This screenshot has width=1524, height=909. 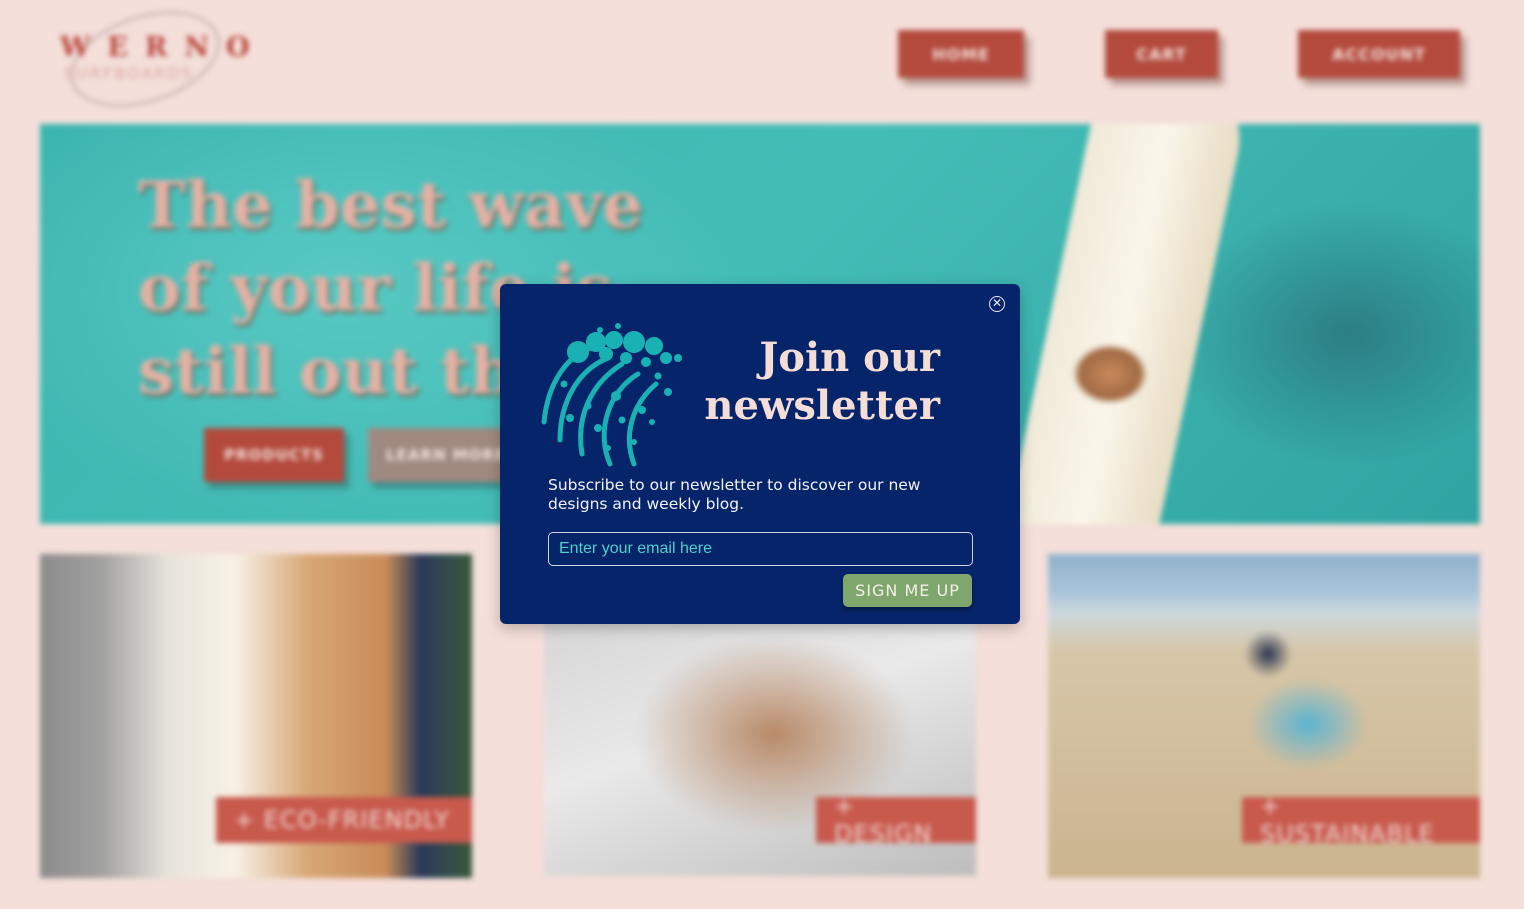 What do you see at coordinates (163, 47) in the screenshot?
I see `logo-wordmark: WERNO` at bounding box center [163, 47].